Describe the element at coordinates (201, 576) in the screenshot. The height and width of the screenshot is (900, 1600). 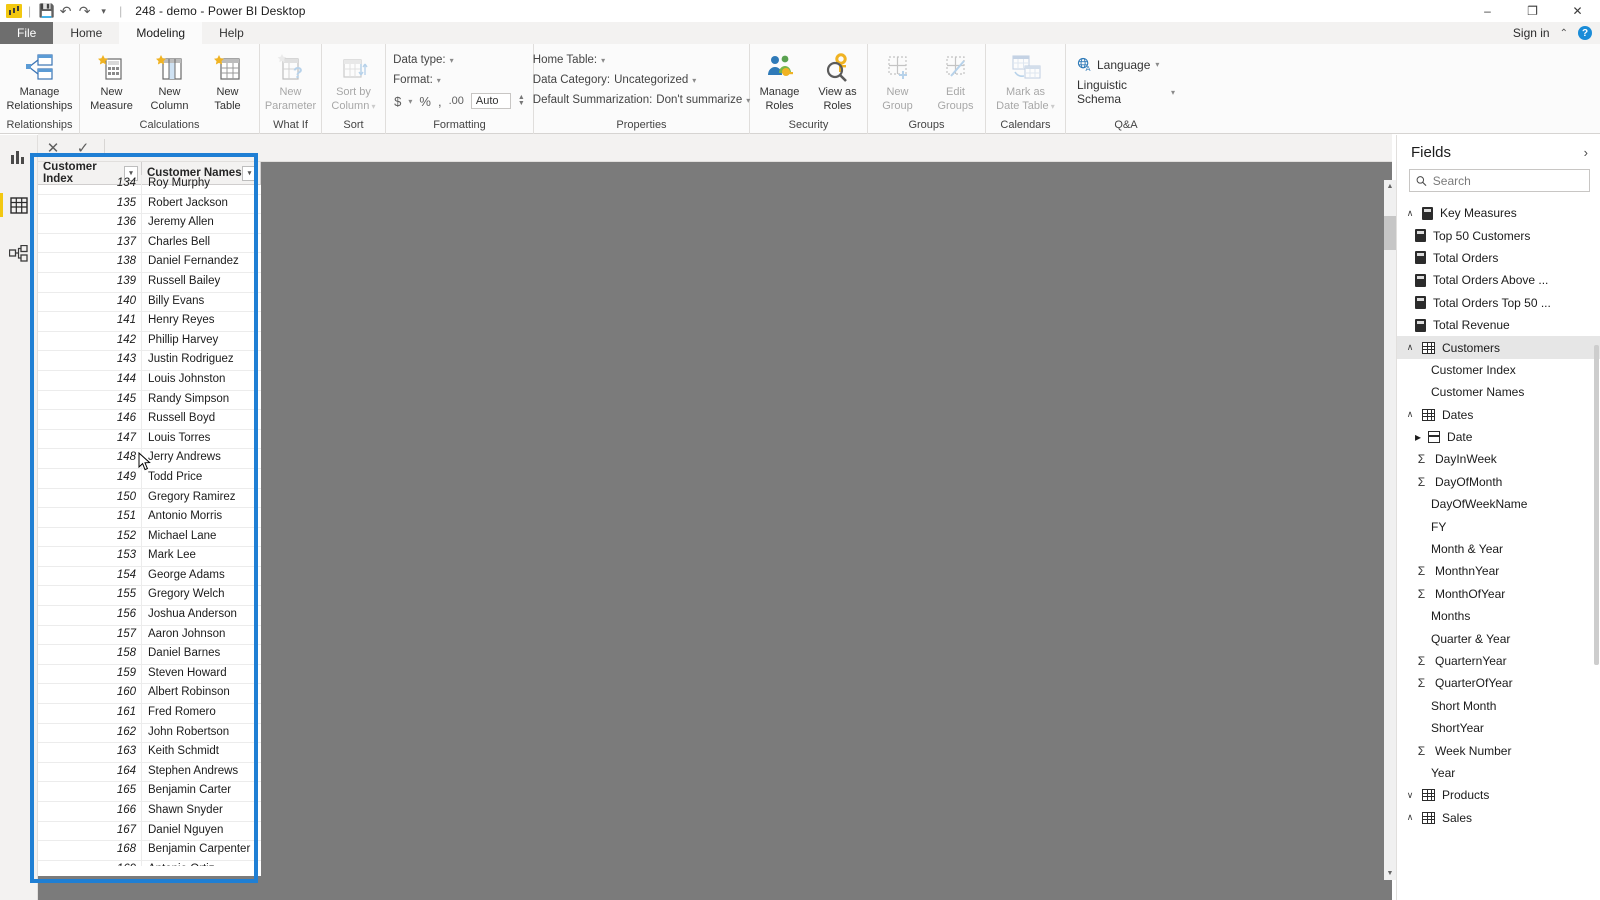
I see `cell-customer-name: George Adams` at that location.